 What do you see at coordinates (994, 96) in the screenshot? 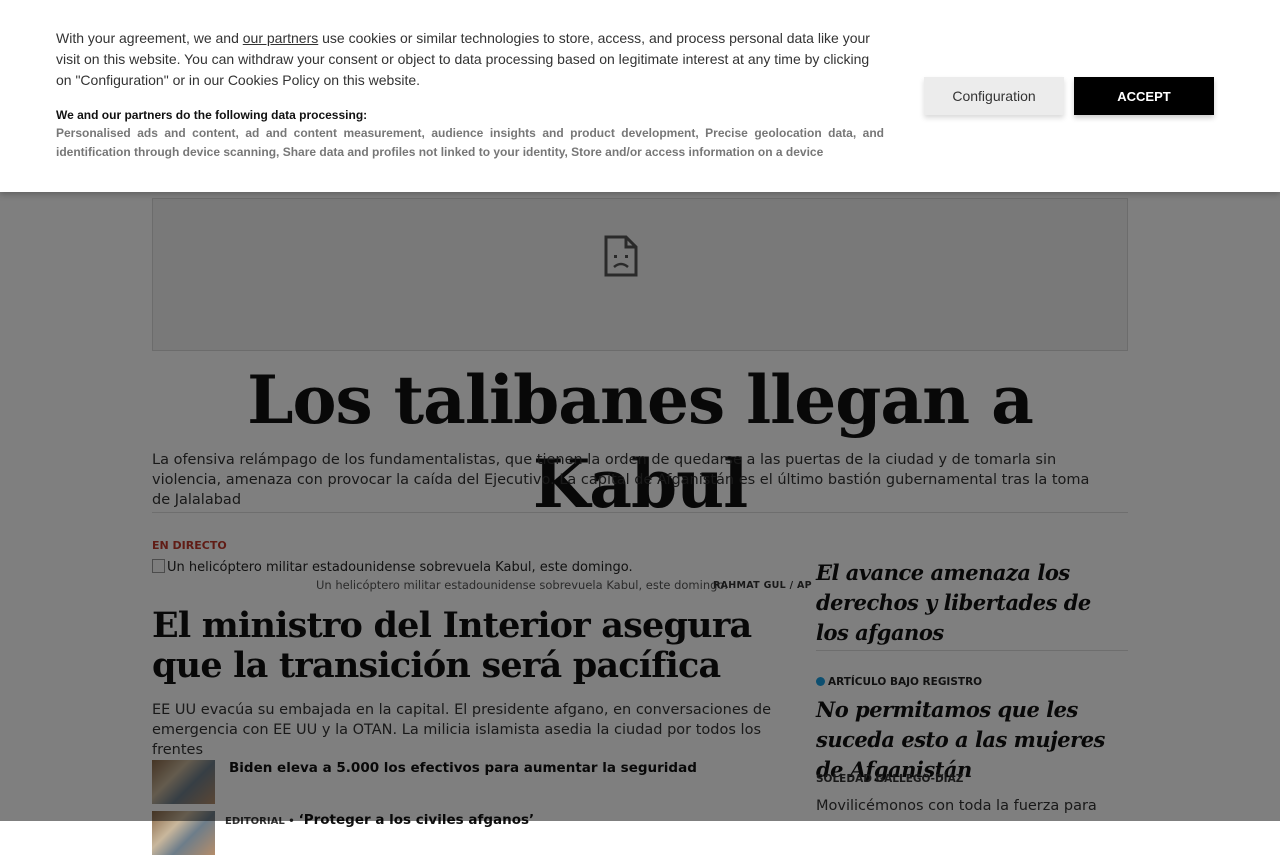
I see `configuration-button: Configuration` at bounding box center [994, 96].